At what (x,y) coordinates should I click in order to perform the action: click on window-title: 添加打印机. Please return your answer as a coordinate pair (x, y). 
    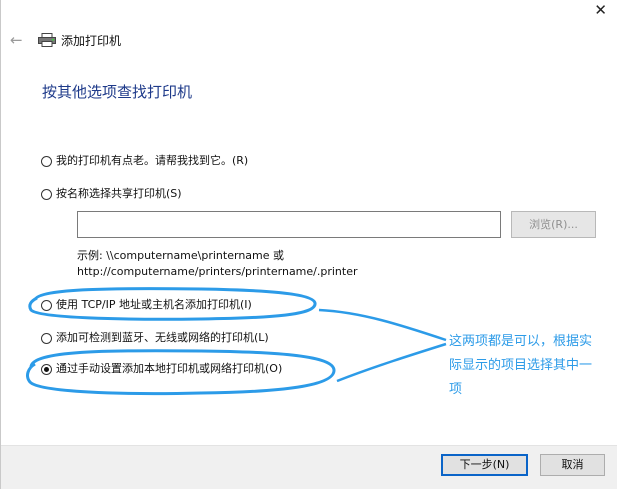
    Looking at the image, I should click on (91, 41).